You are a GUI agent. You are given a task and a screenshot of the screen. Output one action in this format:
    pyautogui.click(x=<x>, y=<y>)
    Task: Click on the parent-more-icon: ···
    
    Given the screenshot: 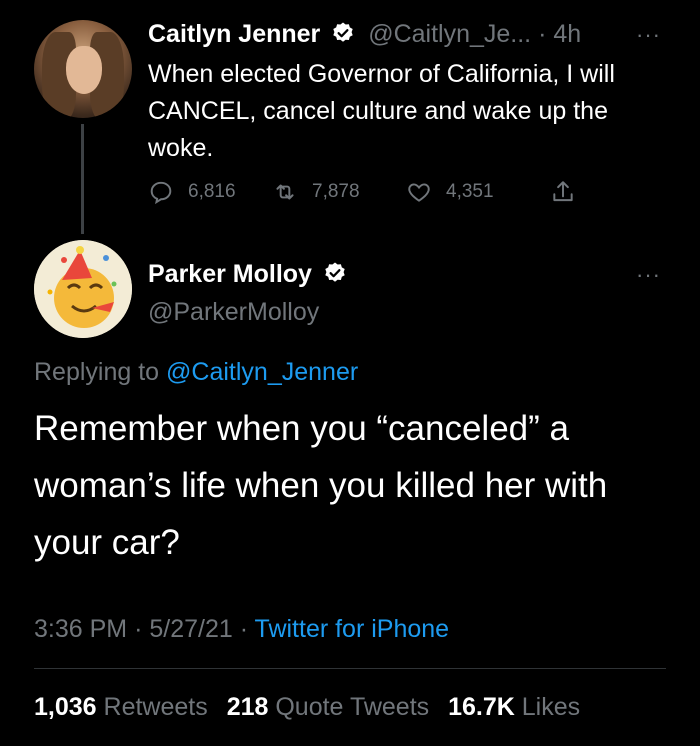 What is the action you would take?
    pyautogui.click(x=648, y=35)
    